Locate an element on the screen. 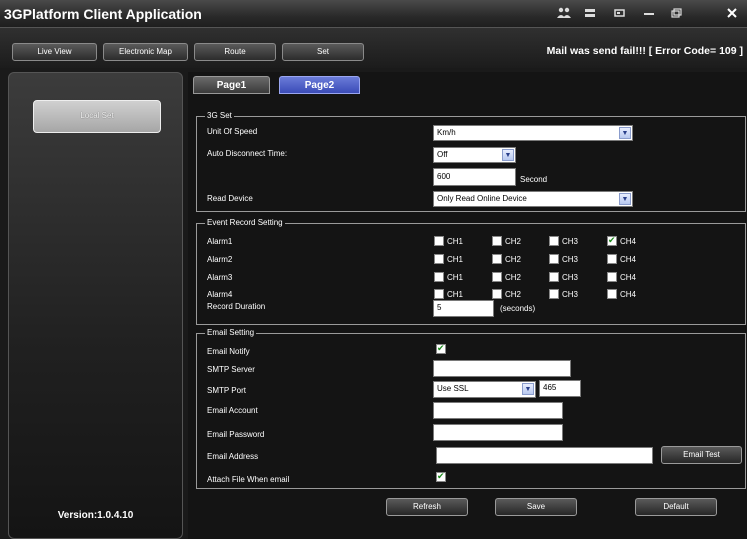  email-account-input is located at coordinates (498, 410).